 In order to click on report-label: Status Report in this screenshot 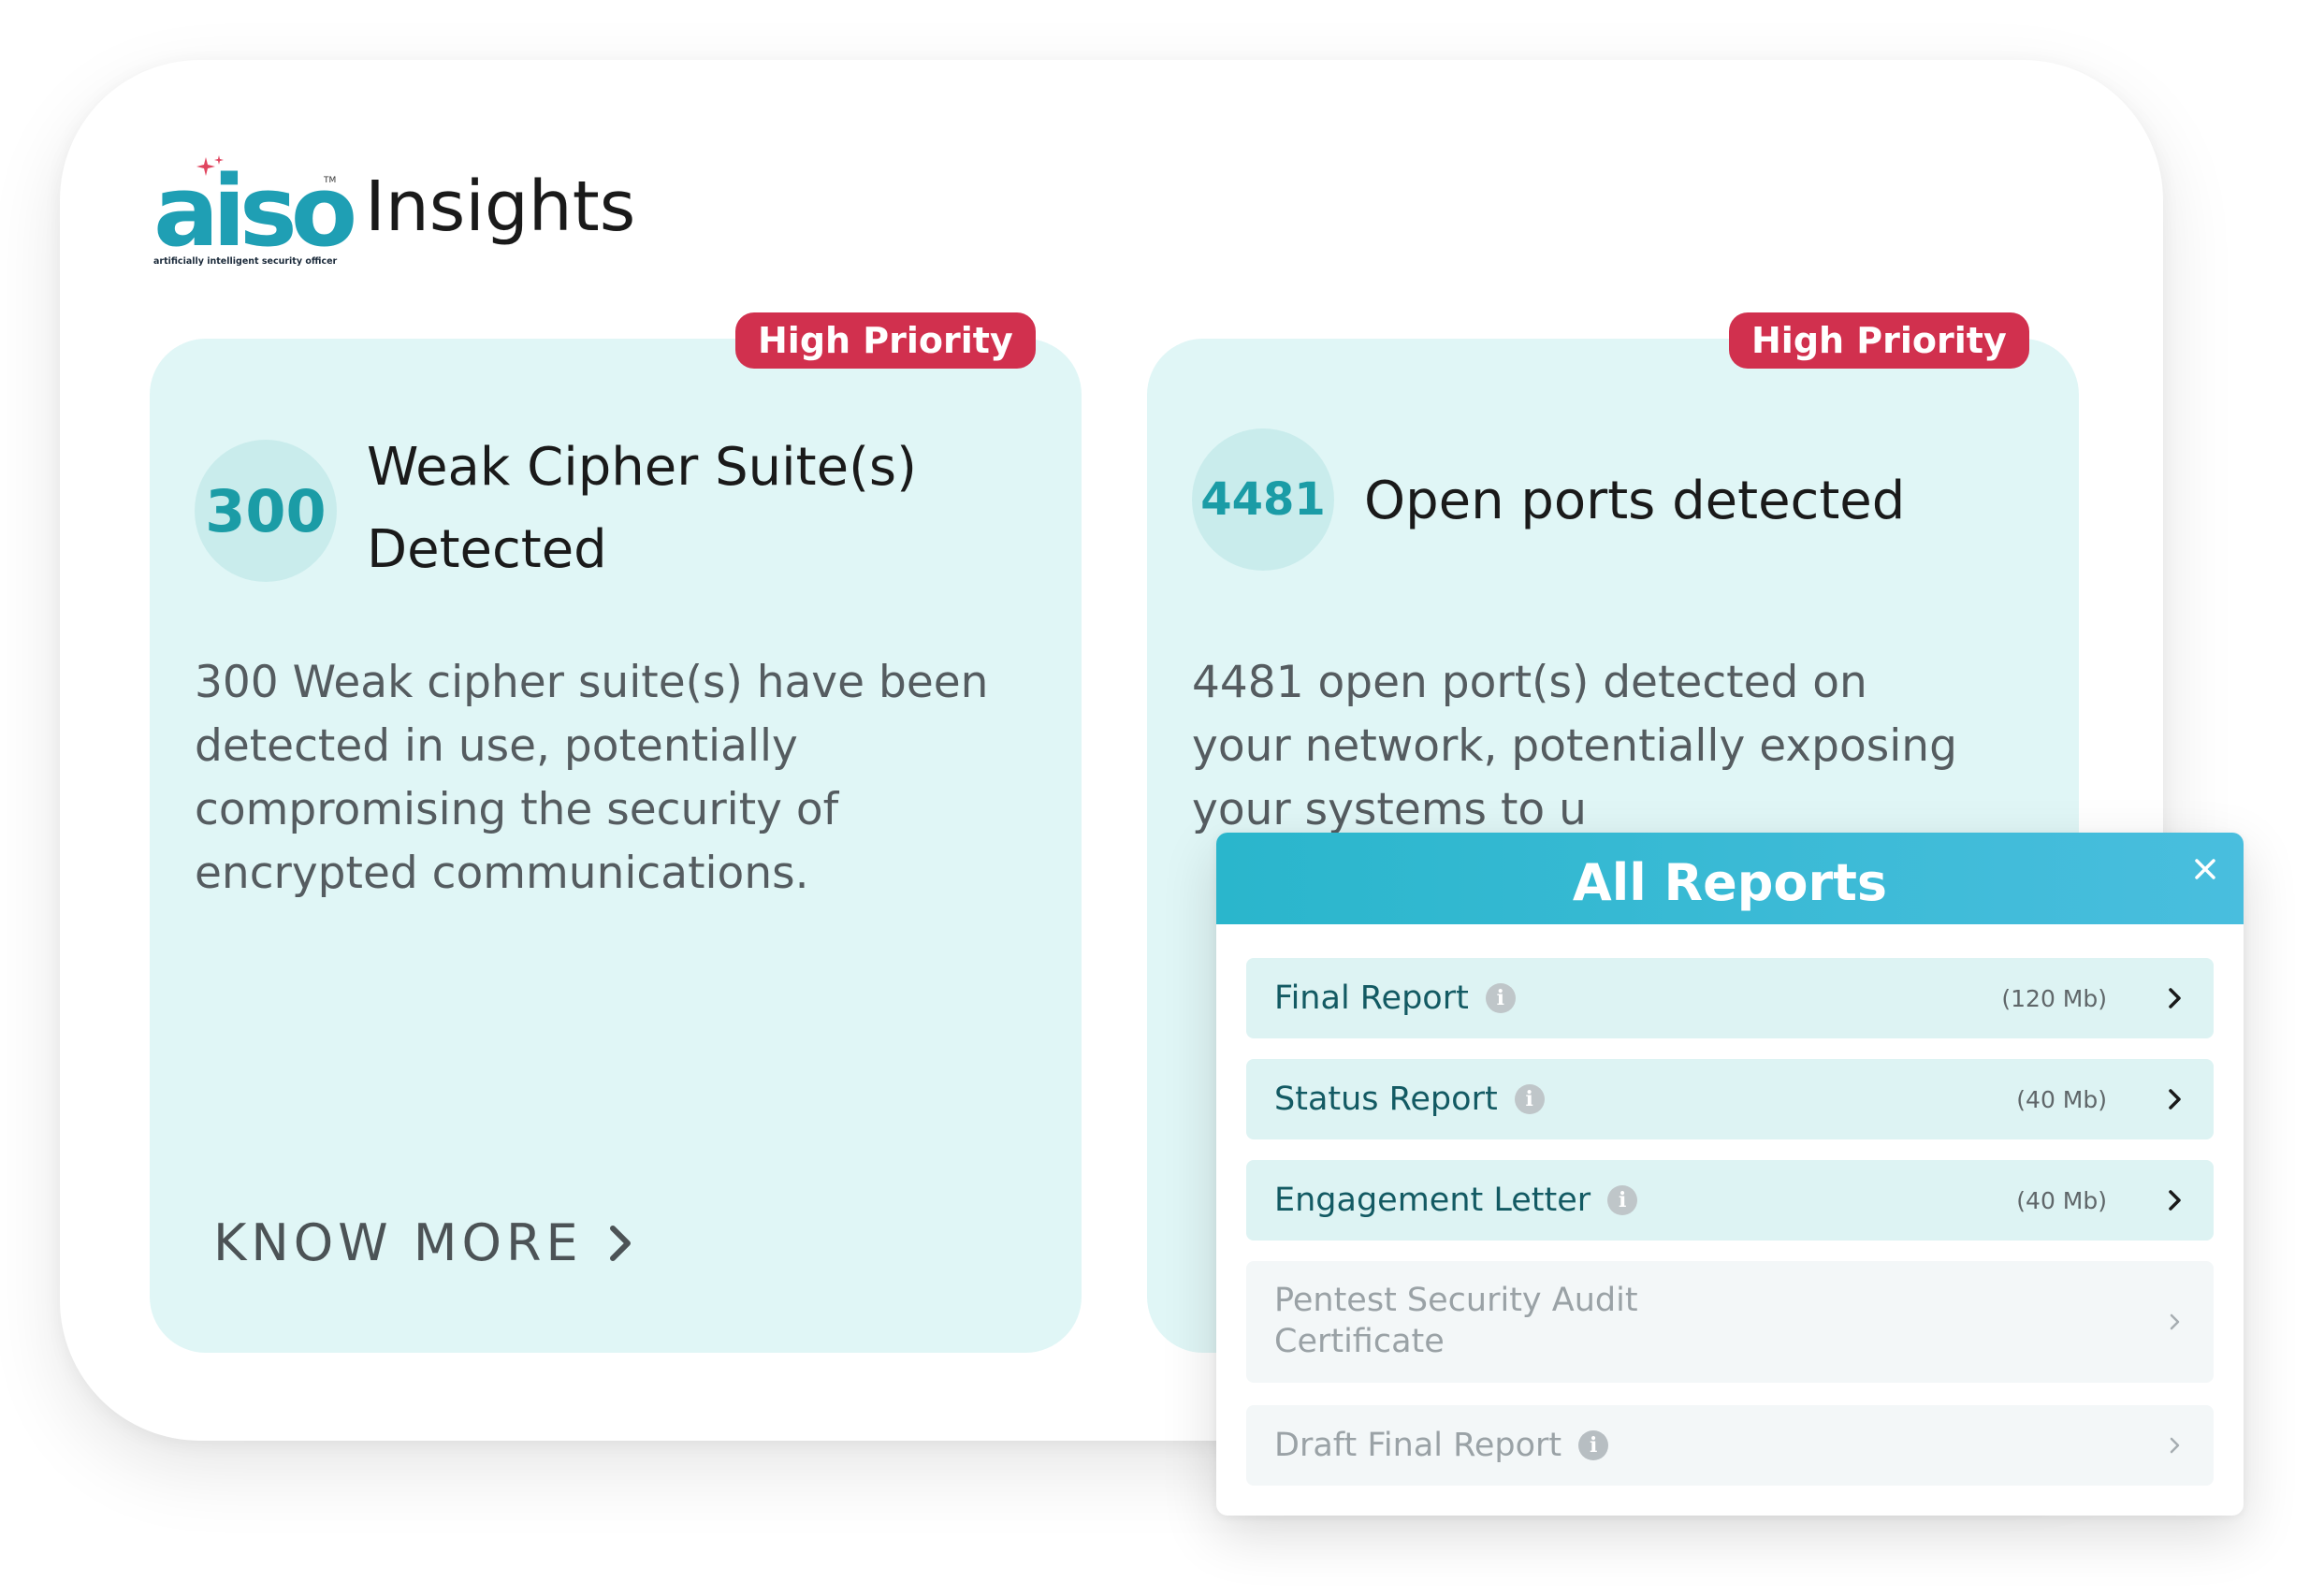, I will do `click(1386, 1099)`.